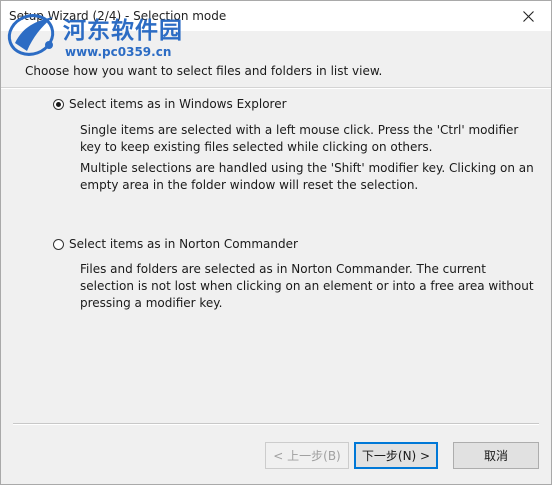 The image size is (552, 485). I want to click on watermark-brand: 河东软件园, so click(123, 30).